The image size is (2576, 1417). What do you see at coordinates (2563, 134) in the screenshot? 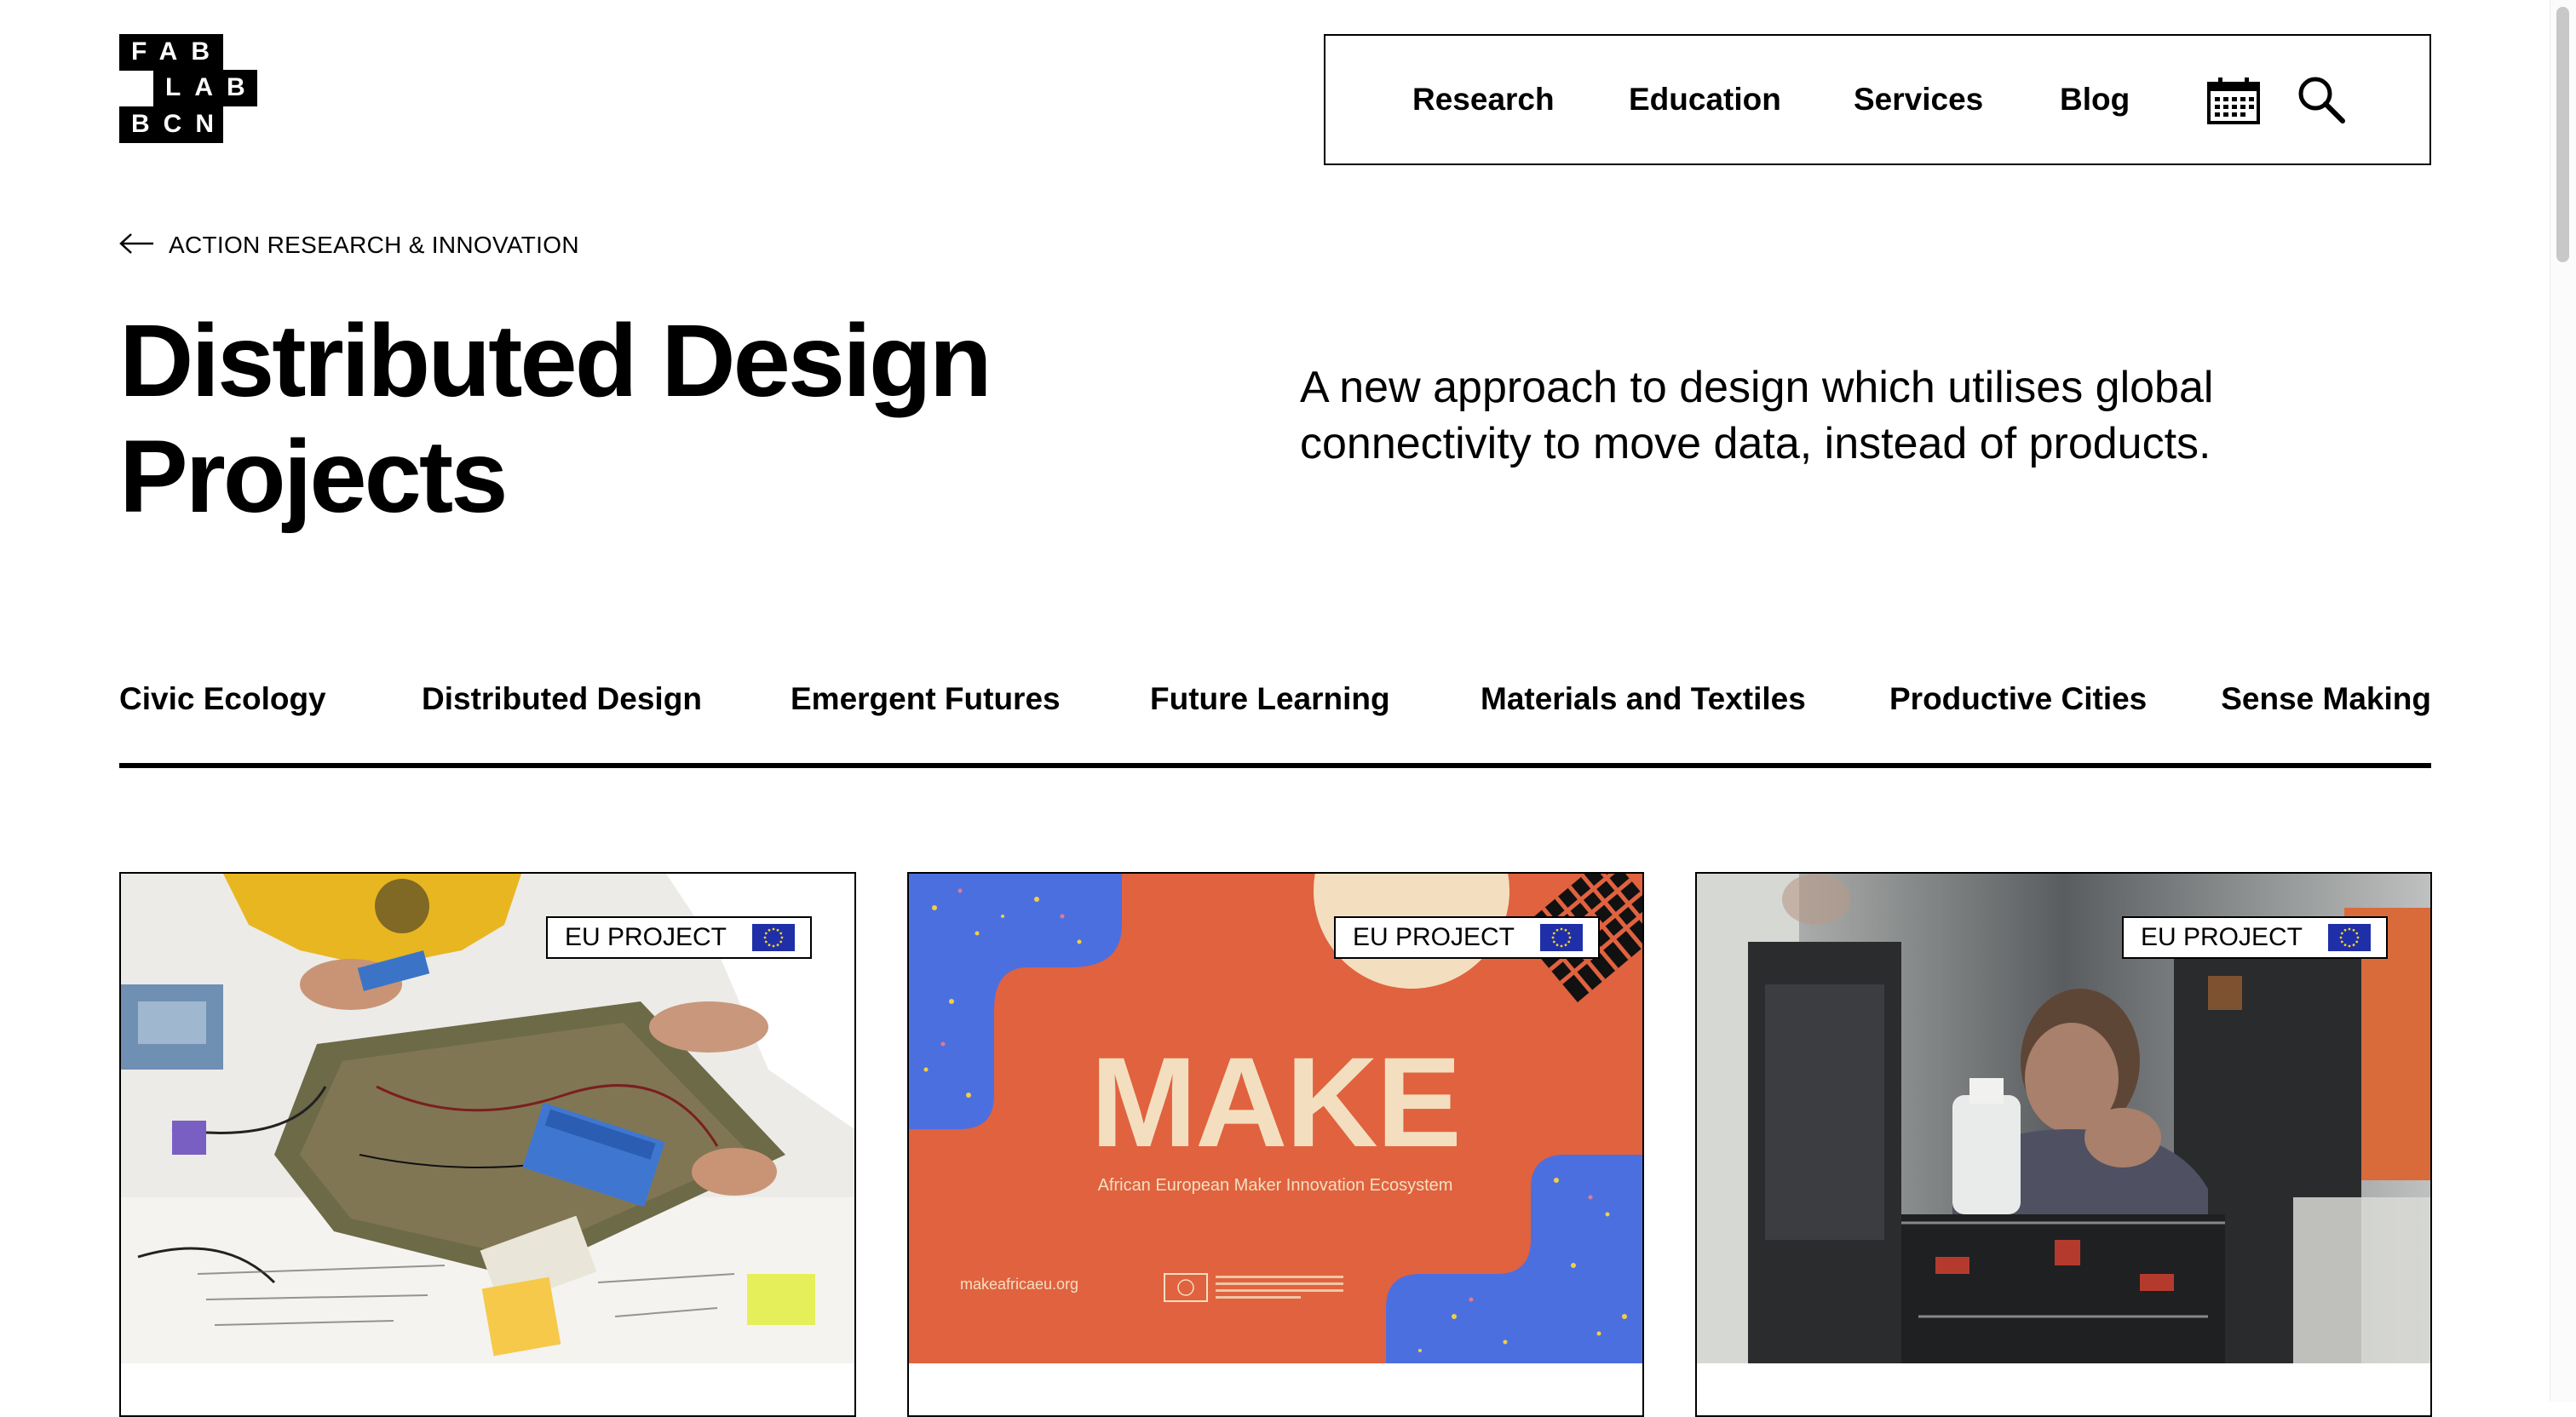
I see `scrollbar-thumb` at bounding box center [2563, 134].